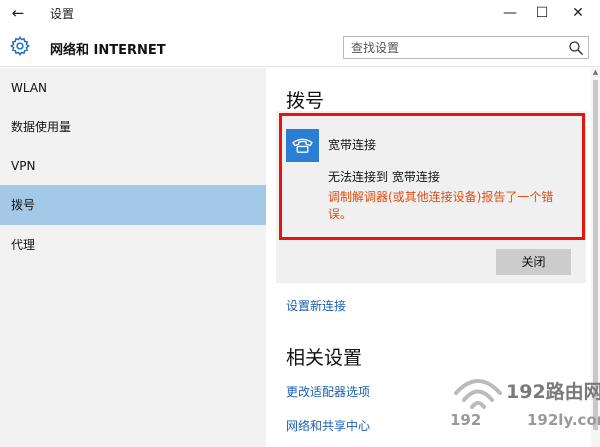 The height and width of the screenshot is (447, 600). Describe the element at coordinates (466, 420) in the screenshot. I see `watermark-sub-left: 192` at that location.